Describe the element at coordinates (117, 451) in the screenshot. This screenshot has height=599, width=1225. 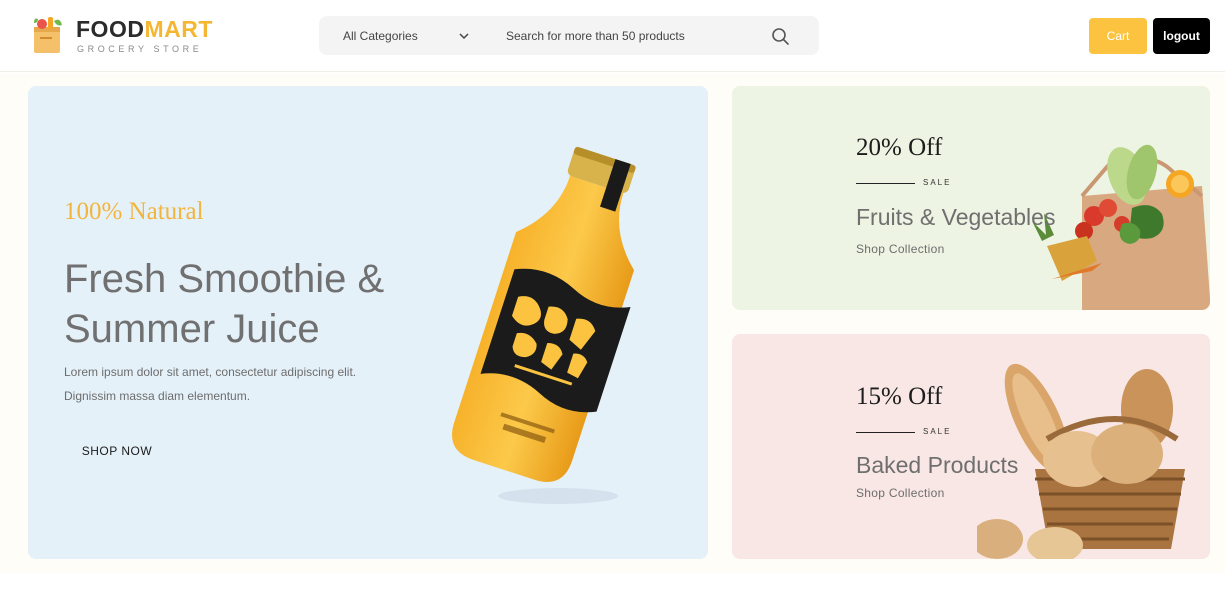
I see `shop-now-button: SHOP NOW` at that location.